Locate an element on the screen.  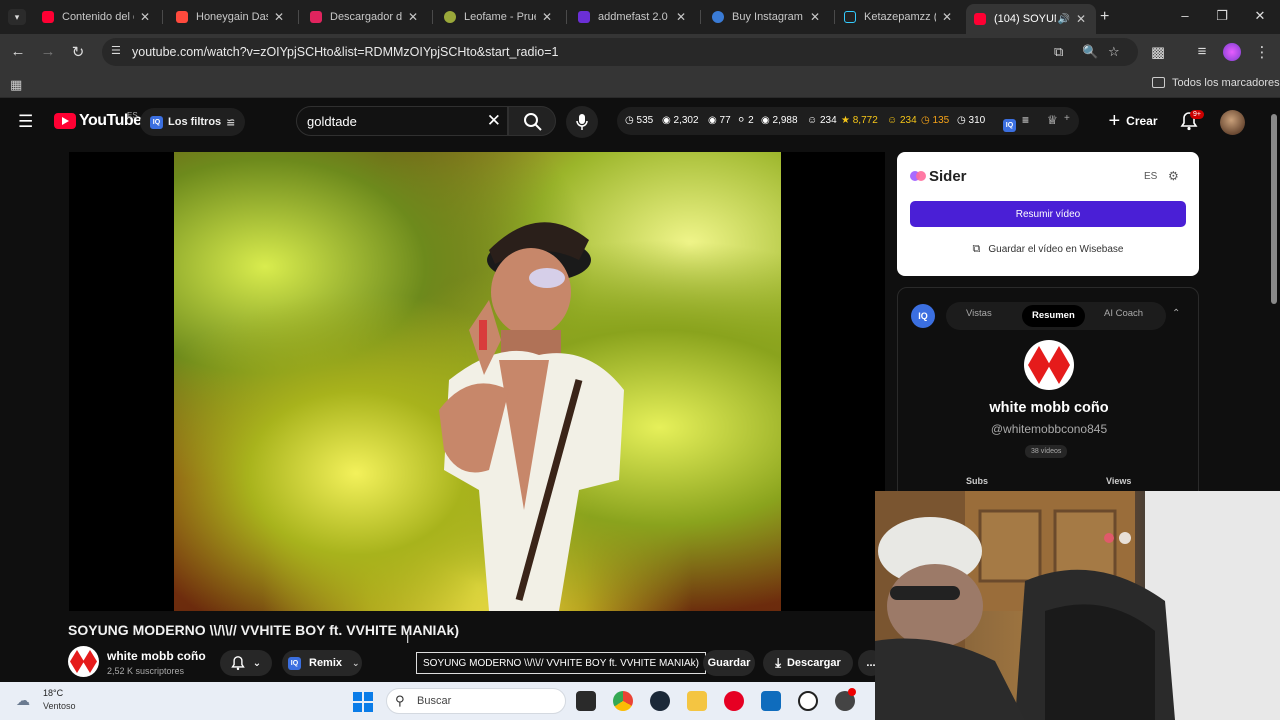
minimize-icon: – is located at coordinates (1185, 15).